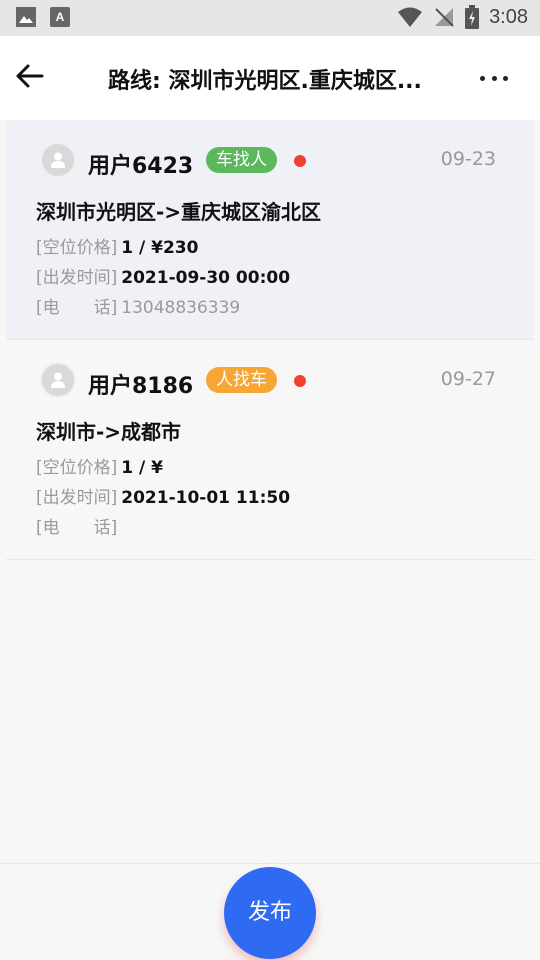 The width and height of the screenshot is (540, 960). I want to click on seat-price-row: [空位价格] 1 / ¥230, so click(117, 245).